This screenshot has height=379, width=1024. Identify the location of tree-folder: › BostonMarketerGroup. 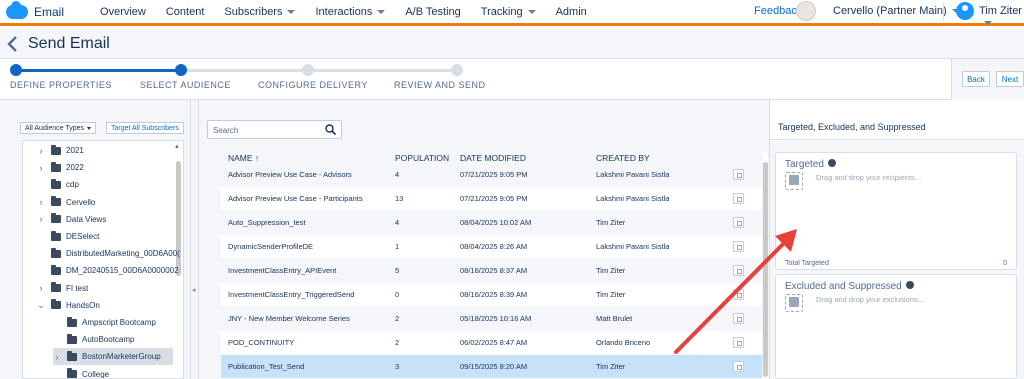
(113, 357).